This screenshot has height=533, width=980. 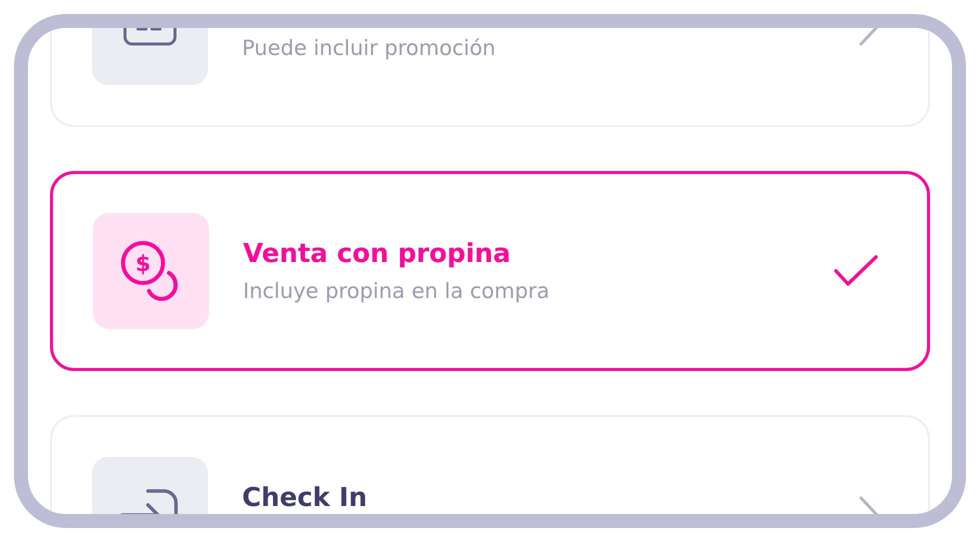 I want to click on option-title: Check In, so click(x=305, y=497).